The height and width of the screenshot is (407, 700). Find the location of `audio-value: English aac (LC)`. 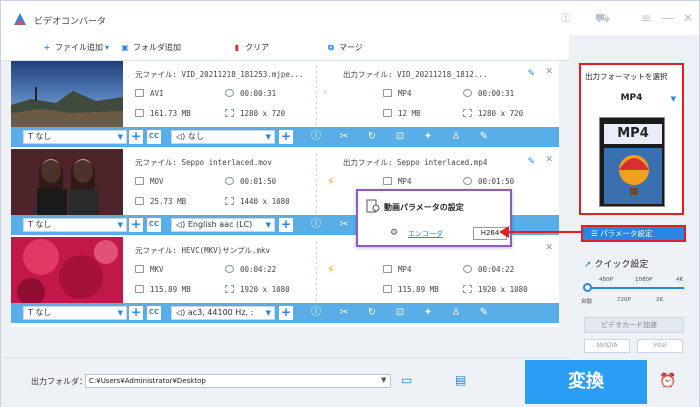

audio-value: English aac (LC) is located at coordinates (220, 224).